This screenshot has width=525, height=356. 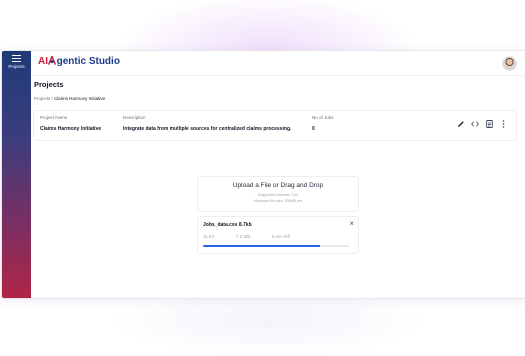 What do you see at coordinates (209, 236) in the screenshot?
I see `file-type: XLSX` at bounding box center [209, 236].